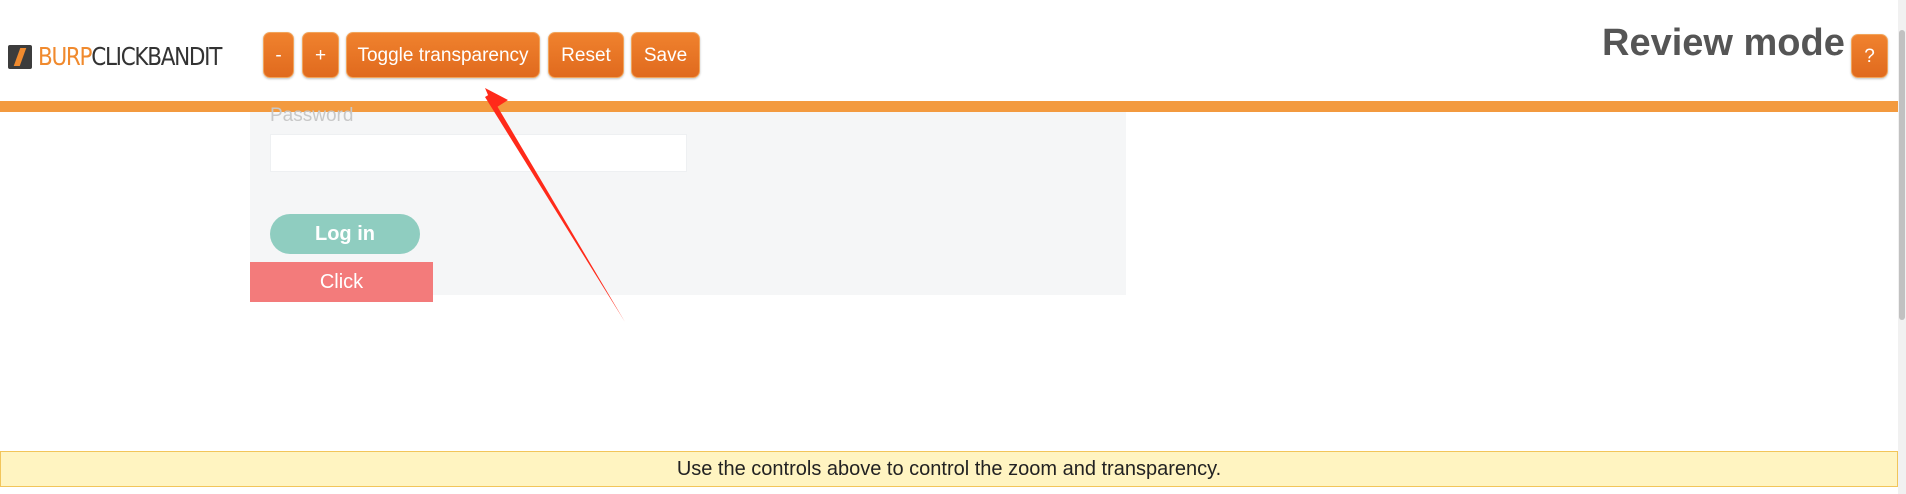  I want to click on click-target: Click, so click(341, 282).